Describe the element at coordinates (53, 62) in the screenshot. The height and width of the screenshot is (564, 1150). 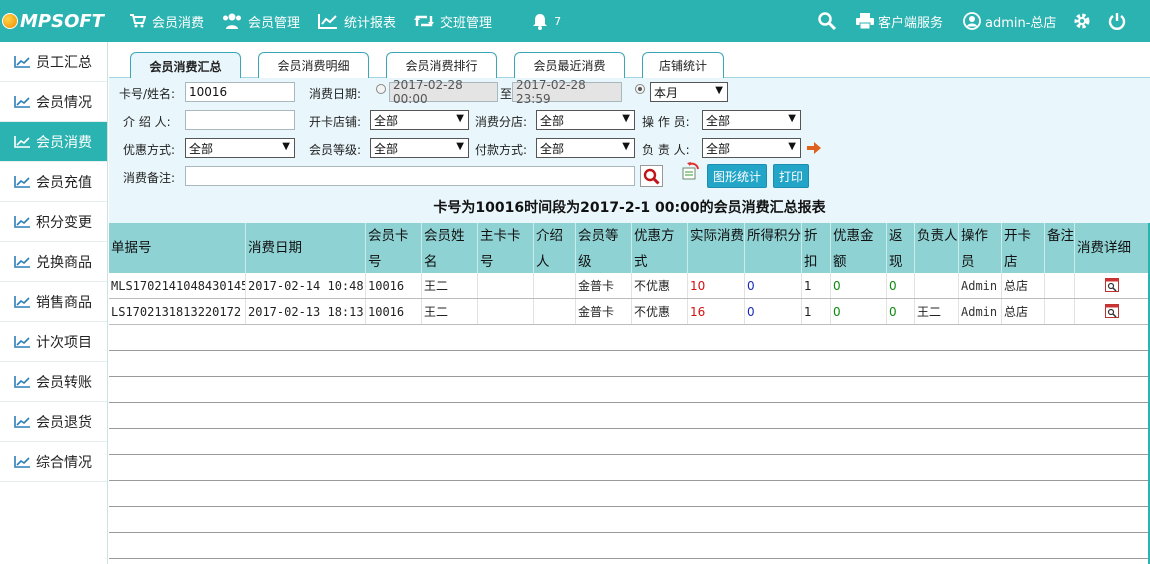
I see `sidebar-item-staff-summary: 员工汇总` at that location.